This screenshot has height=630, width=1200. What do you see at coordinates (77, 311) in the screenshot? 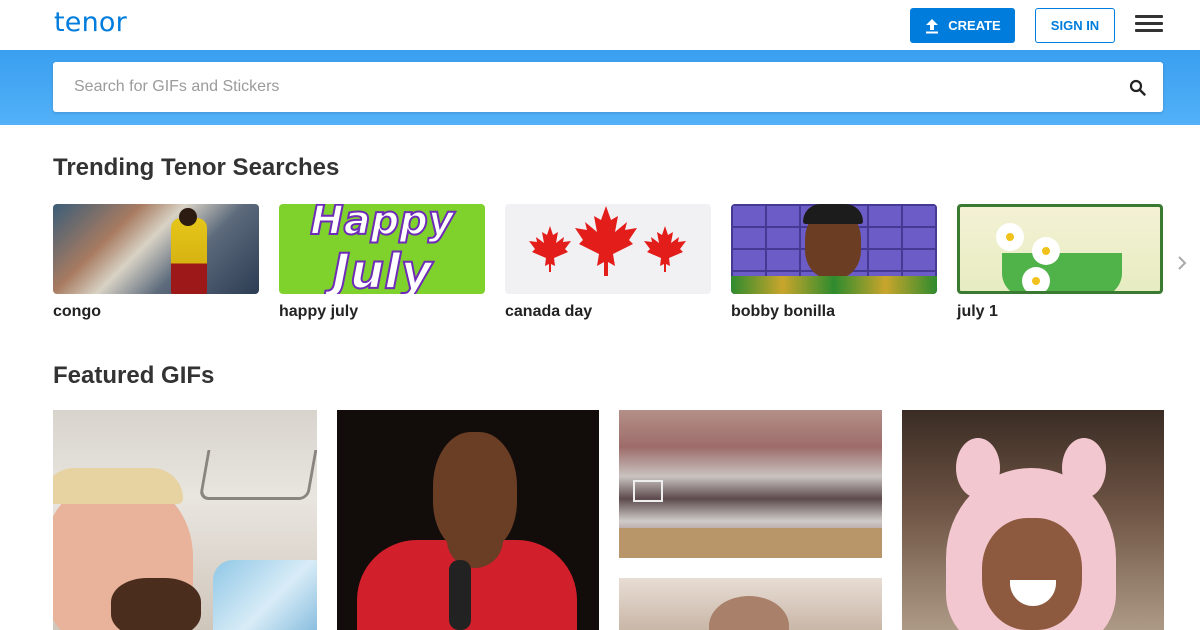
I see `trending-item-label: congo` at bounding box center [77, 311].